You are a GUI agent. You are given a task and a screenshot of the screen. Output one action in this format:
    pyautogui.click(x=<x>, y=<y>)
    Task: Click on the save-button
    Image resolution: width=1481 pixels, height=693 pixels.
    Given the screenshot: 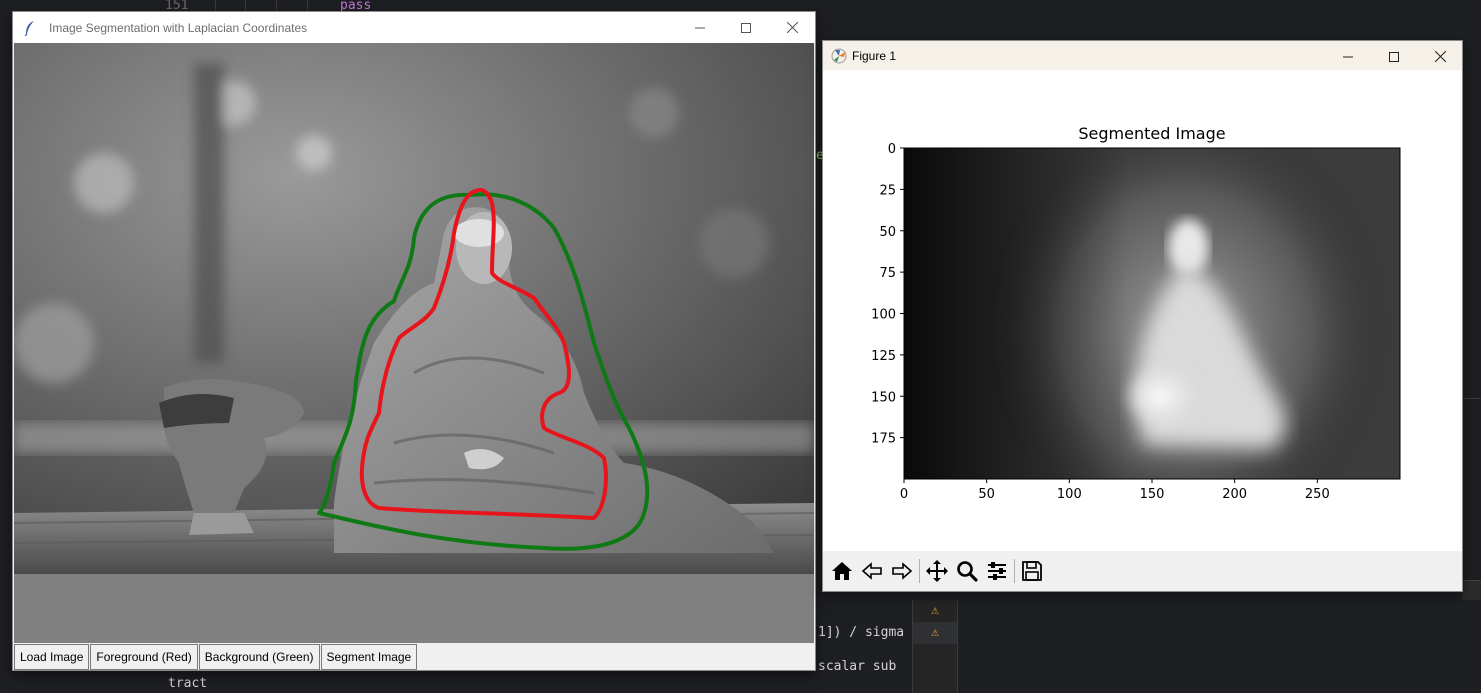 What is the action you would take?
    pyautogui.click(x=1032, y=571)
    